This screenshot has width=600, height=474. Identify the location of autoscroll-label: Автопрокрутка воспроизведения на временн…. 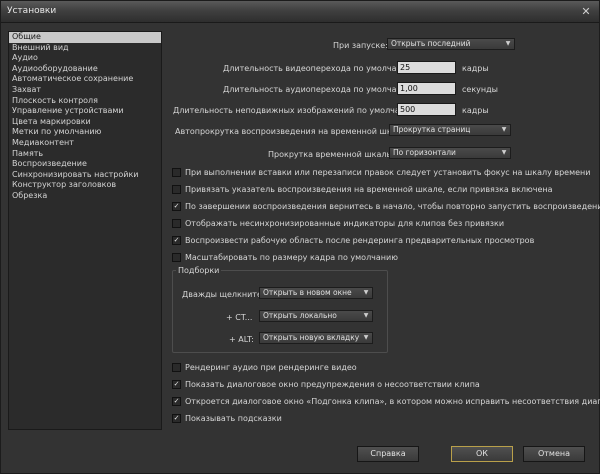
(292, 131).